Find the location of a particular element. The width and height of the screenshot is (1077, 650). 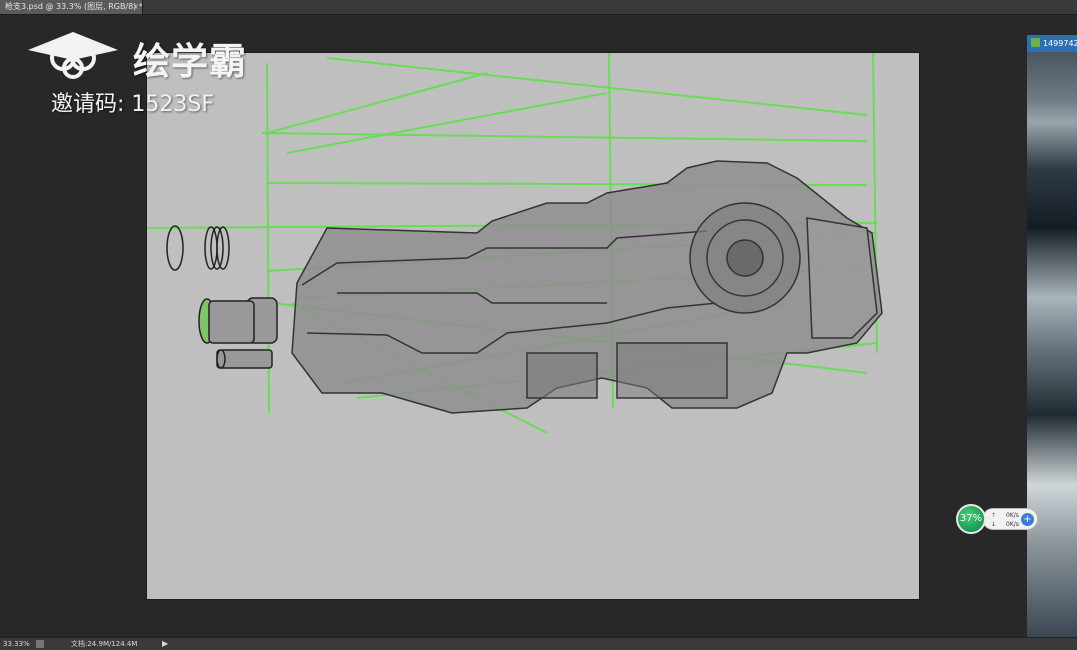

zoom-level: 33.33% is located at coordinates (16, 644).